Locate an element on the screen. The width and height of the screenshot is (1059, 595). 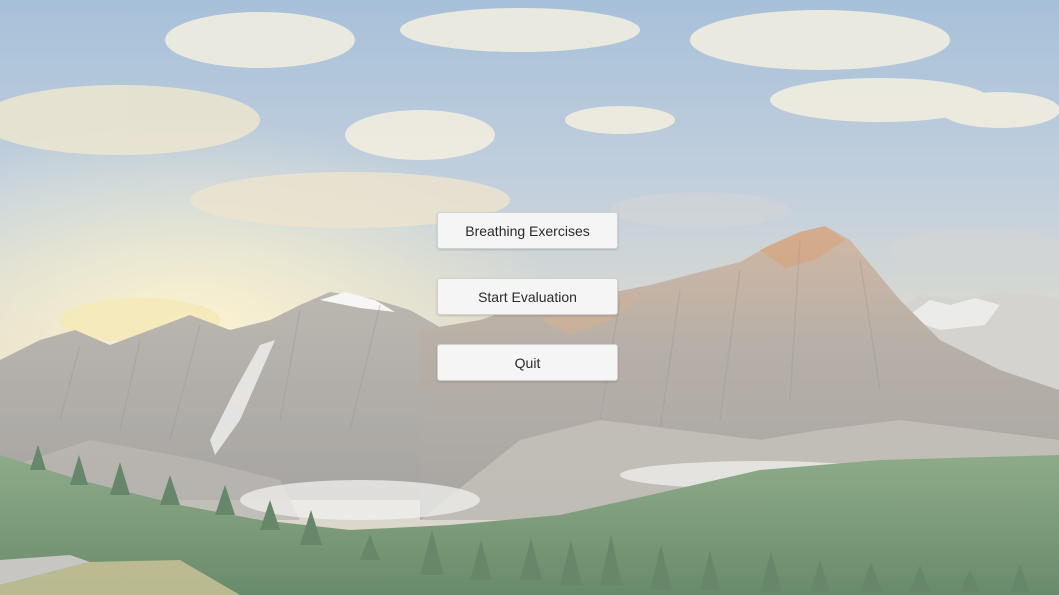
breathing-exercises-button: Breathing Exercises is located at coordinates (527, 230).